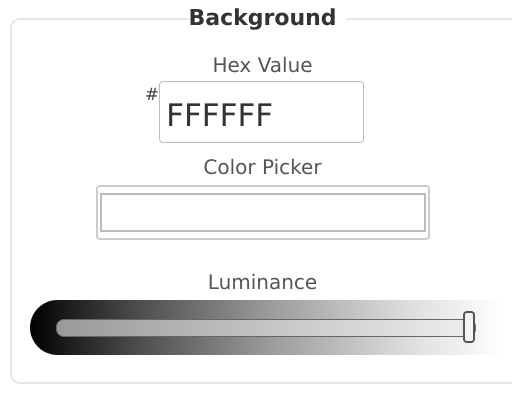  What do you see at coordinates (468, 326) in the screenshot?
I see `slider-handle` at bounding box center [468, 326].